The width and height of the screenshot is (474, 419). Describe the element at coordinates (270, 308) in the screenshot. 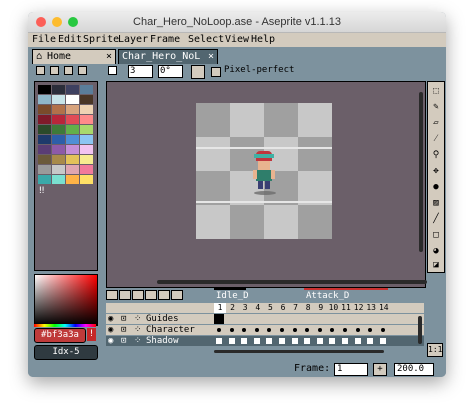

I see `frame-number: 5` at that location.